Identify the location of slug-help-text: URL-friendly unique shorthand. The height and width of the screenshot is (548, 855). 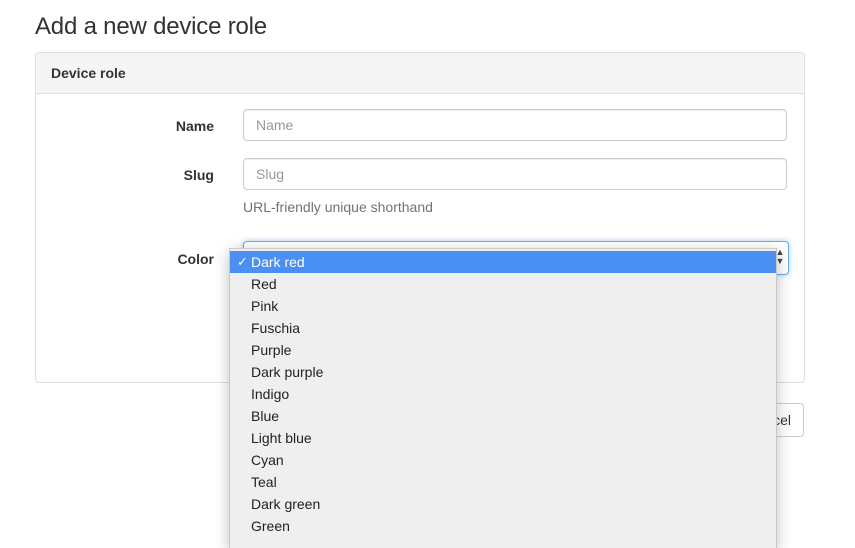
(338, 207).